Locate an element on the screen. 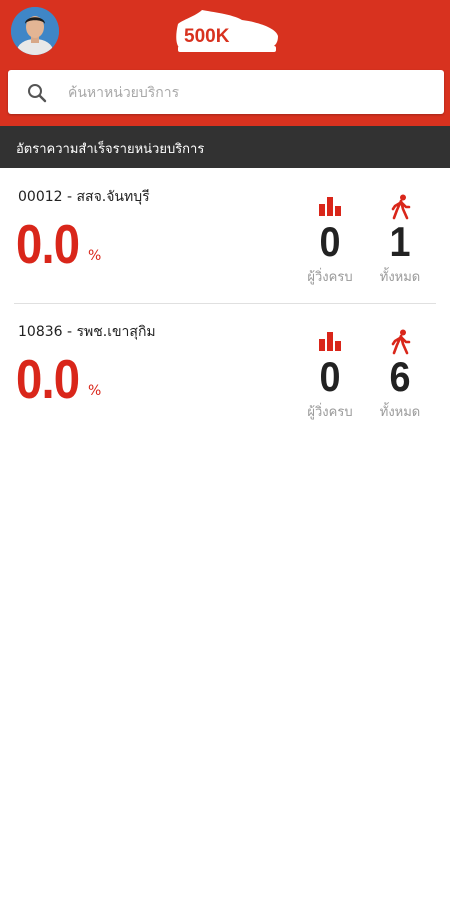  unit-name: 00012 - สสจ.จันทบุรี is located at coordinates (84, 197).